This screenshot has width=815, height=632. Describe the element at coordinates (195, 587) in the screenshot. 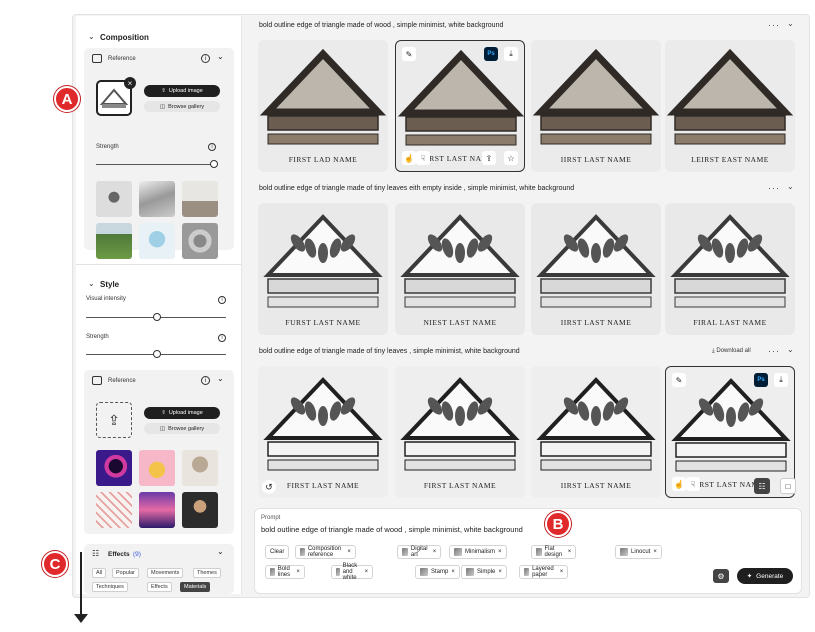

I see `tab-materials: Materials` at that location.